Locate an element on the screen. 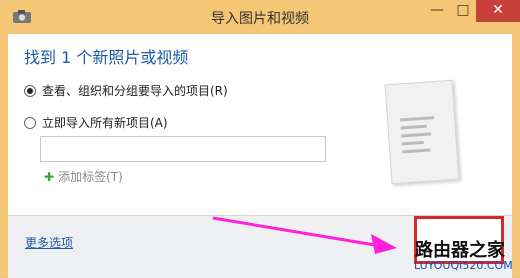 This screenshot has width=520, height=278. radio-review-items is located at coordinates (30, 90).